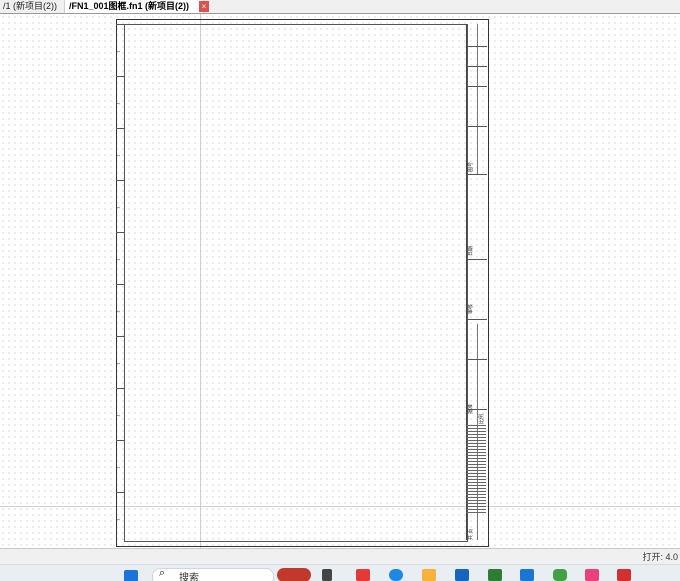  What do you see at coordinates (363, 575) in the screenshot?
I see `app-icon-red` at bounding box center [363, 575].